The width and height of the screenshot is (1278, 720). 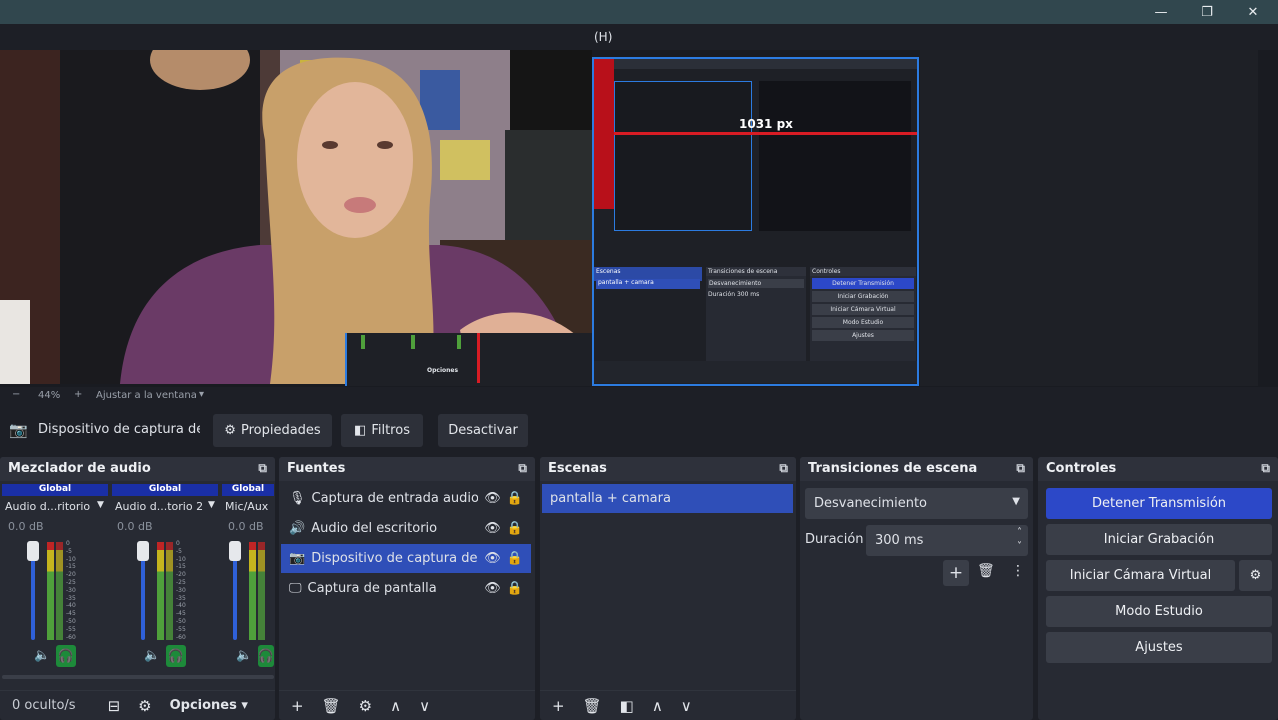 What do you see at coordinates (893, 468) in the screenshot?
I see `transitions-title: Transiciones de escena` at bounding box center [893, 468].